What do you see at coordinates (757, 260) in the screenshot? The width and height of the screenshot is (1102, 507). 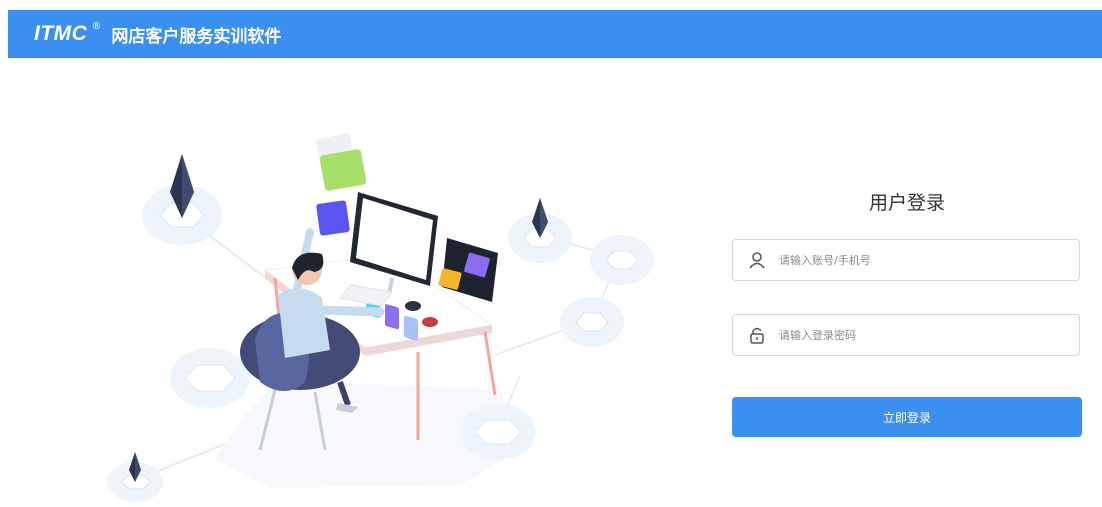 I see `user-icon` at bounding box center [757, 260].